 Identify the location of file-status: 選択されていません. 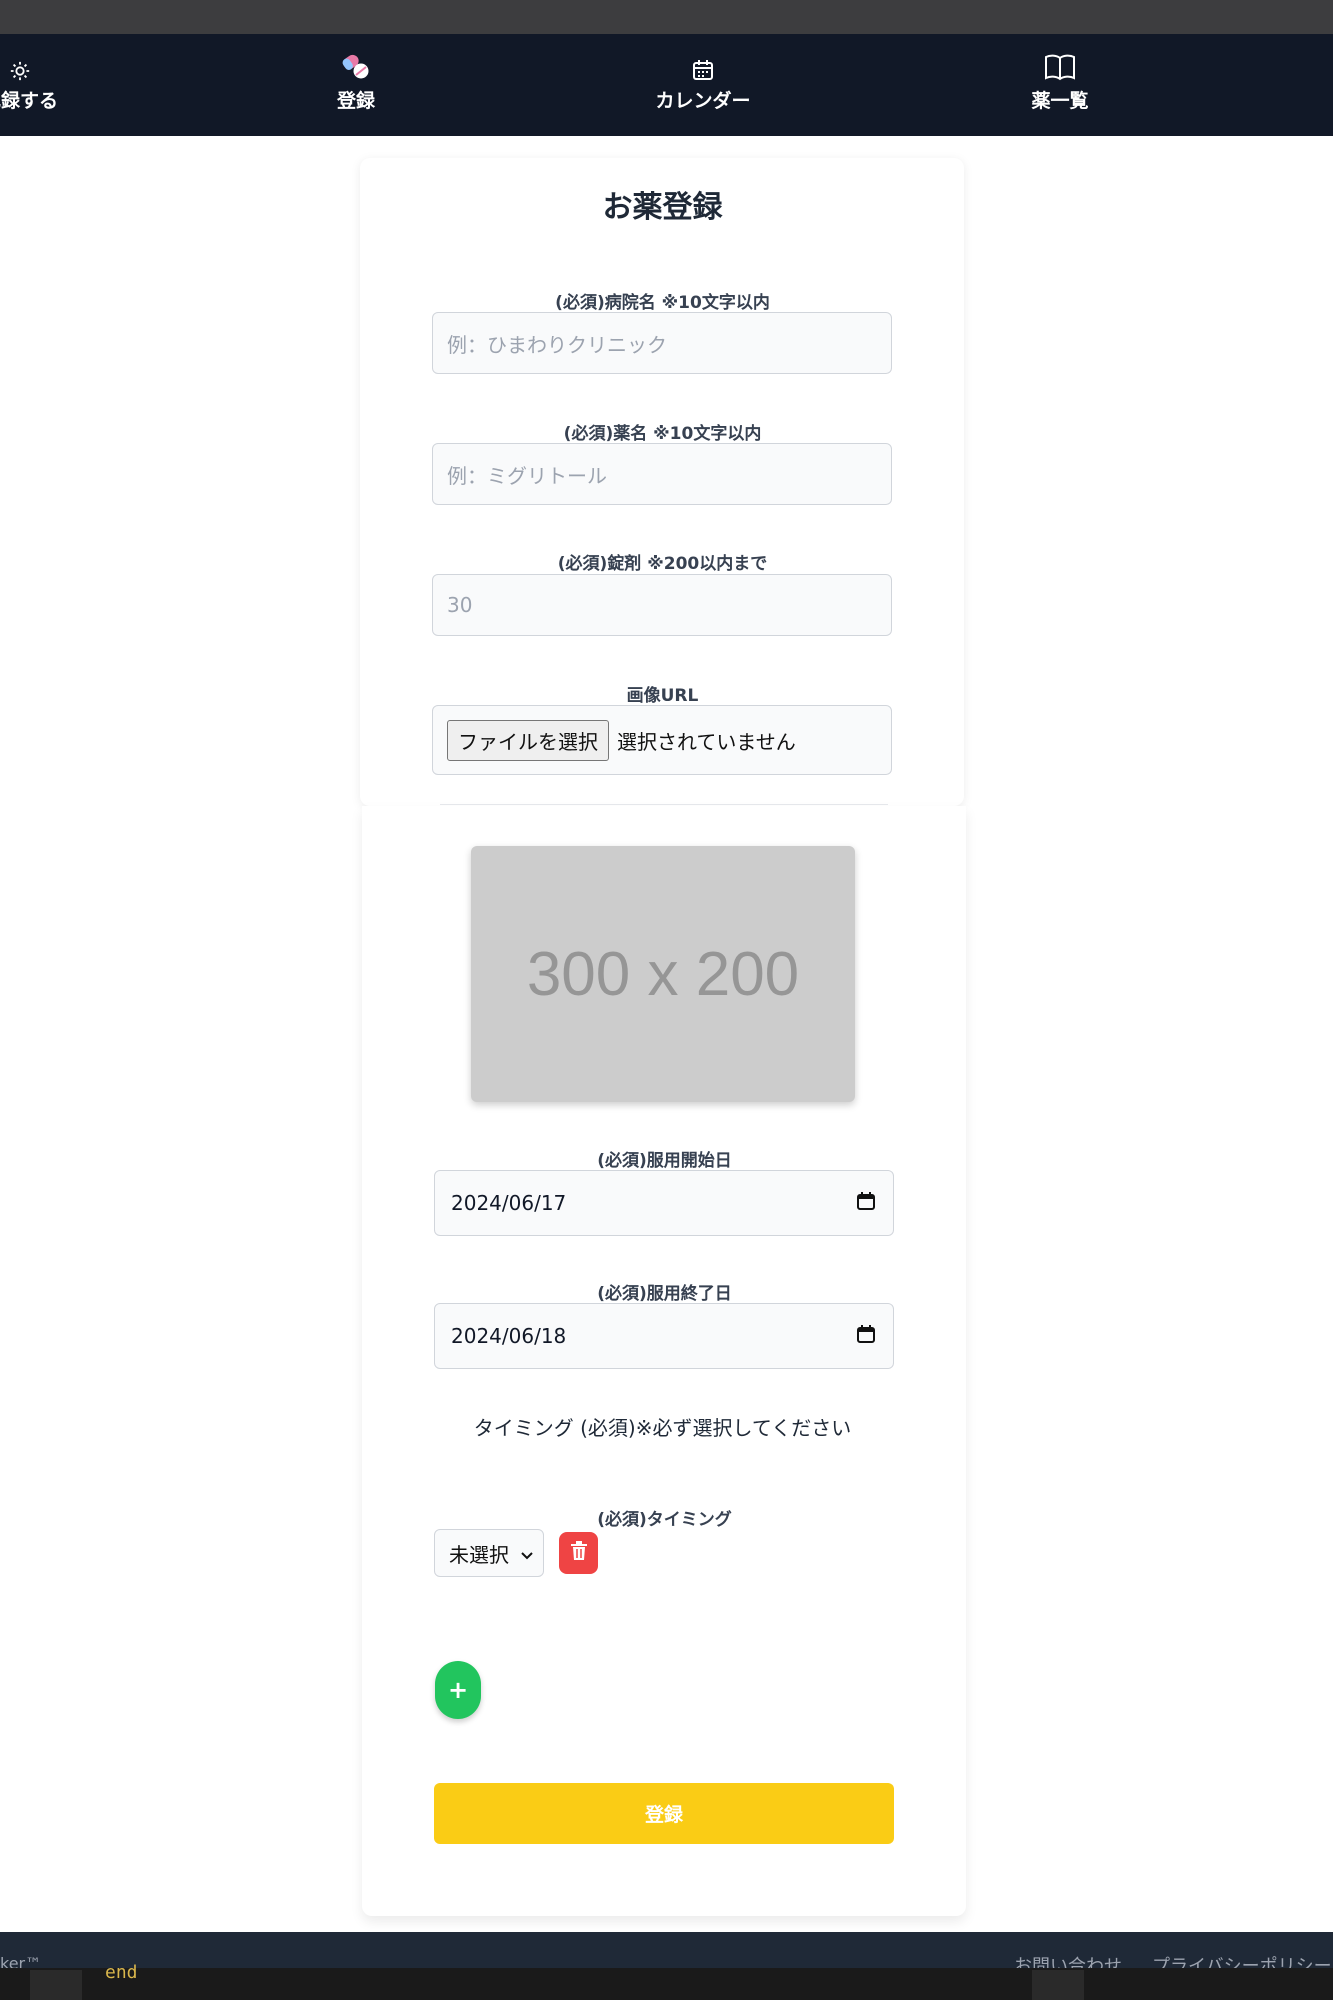
(706, 741).